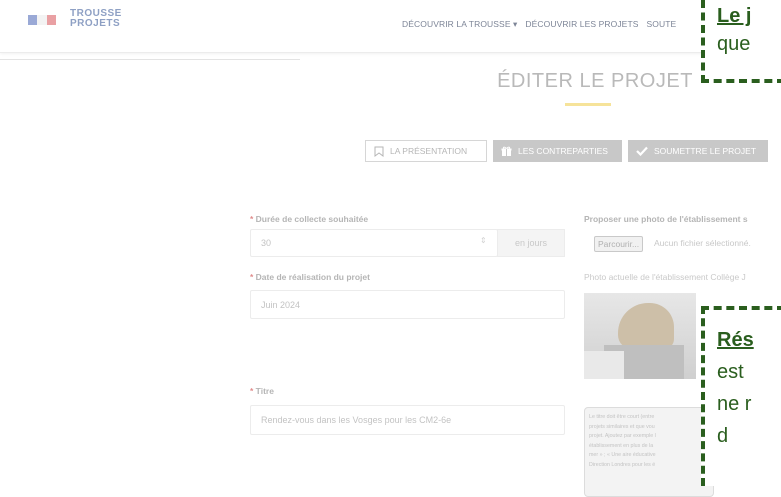  What do you see at coordinates (42, 20) in the screenshot?
I see `french-flag-icon` at bounding box center [42, 20].